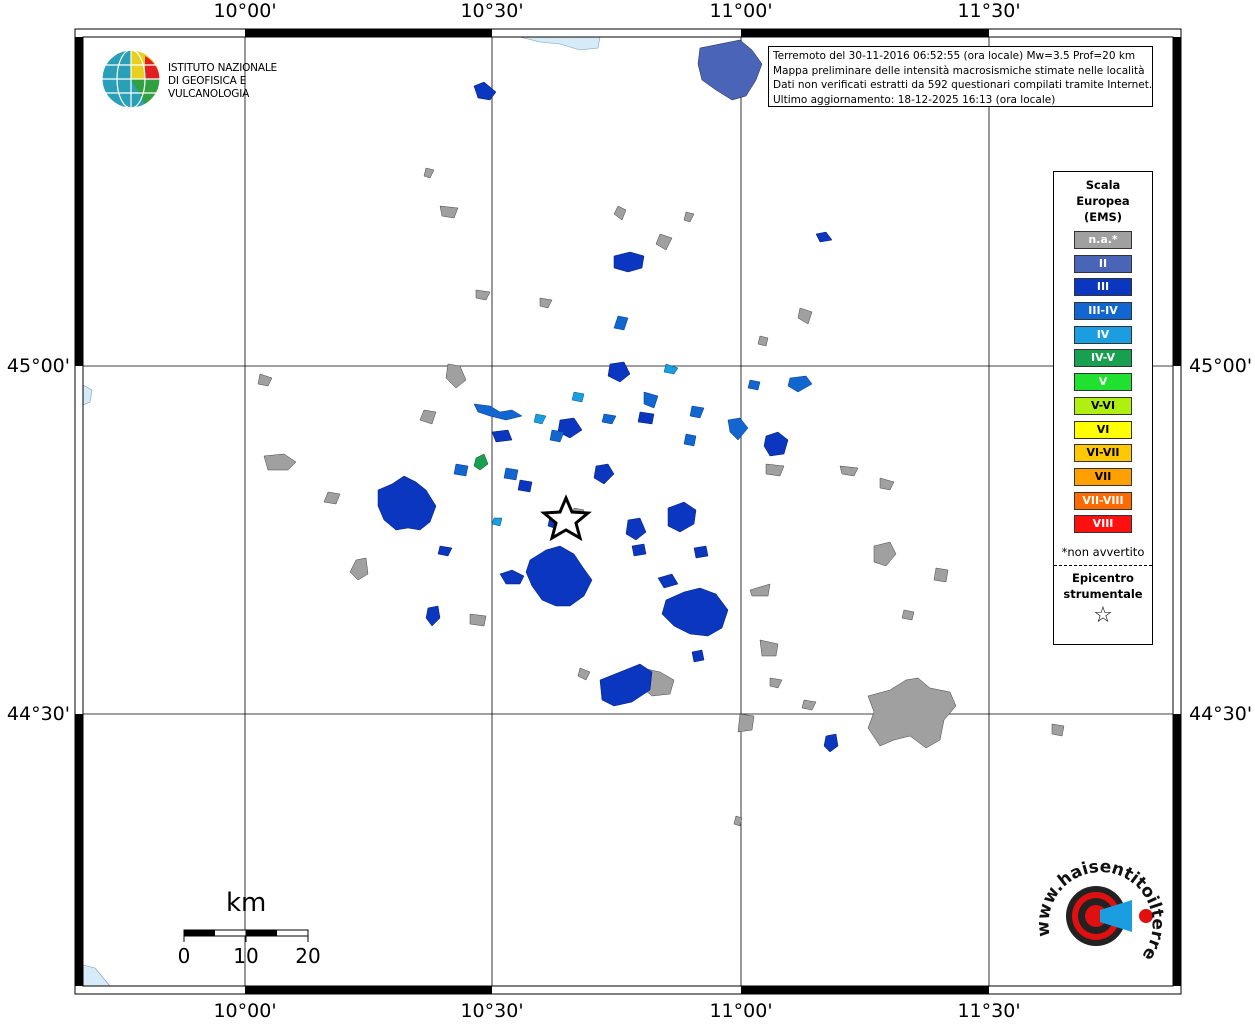 The width and height of the screenshot is (1255, 1024). Describe the element at coordinates (308, 956) in the screenshot. I see `scale-tick-label: 20` at that location.